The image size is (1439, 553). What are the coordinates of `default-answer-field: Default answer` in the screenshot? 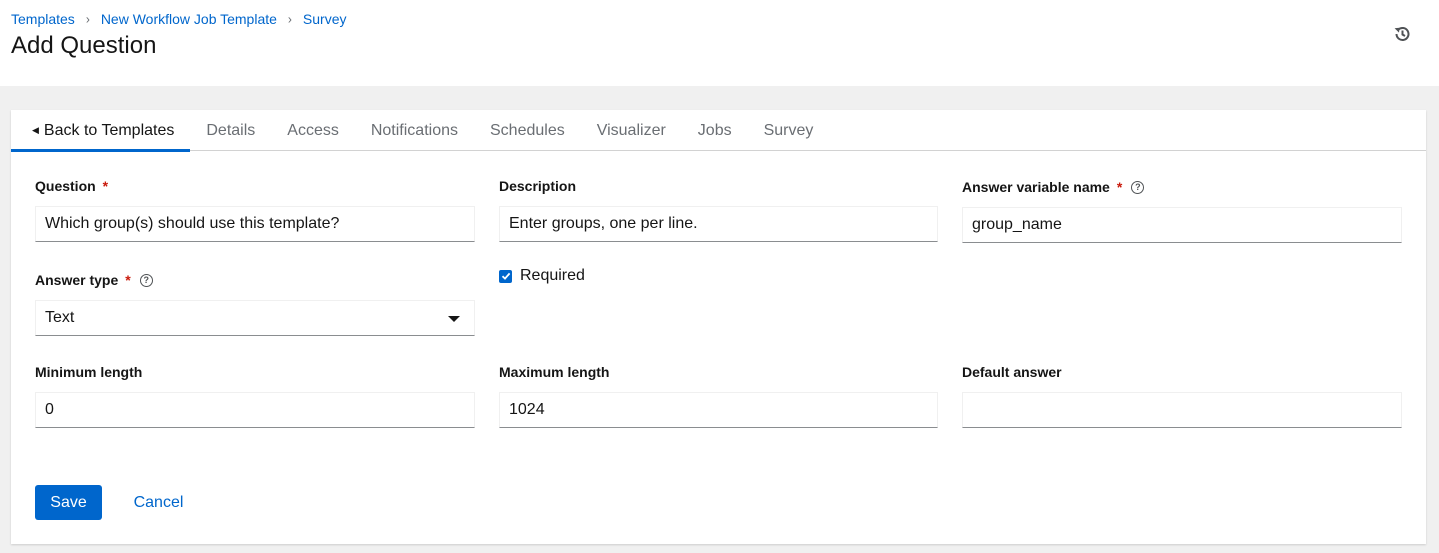 It's located at (1012, 372).